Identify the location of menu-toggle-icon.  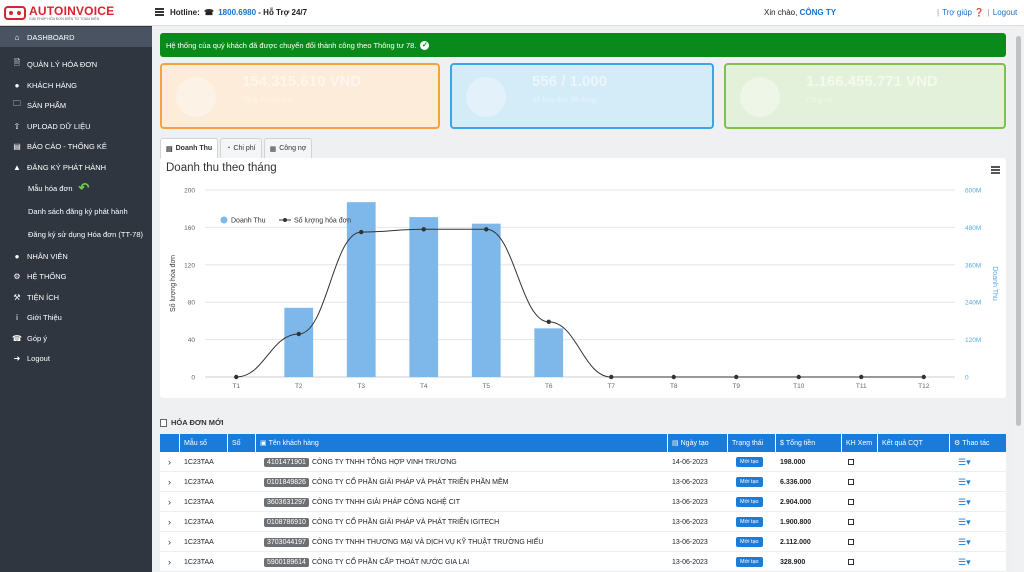
(159, 12).